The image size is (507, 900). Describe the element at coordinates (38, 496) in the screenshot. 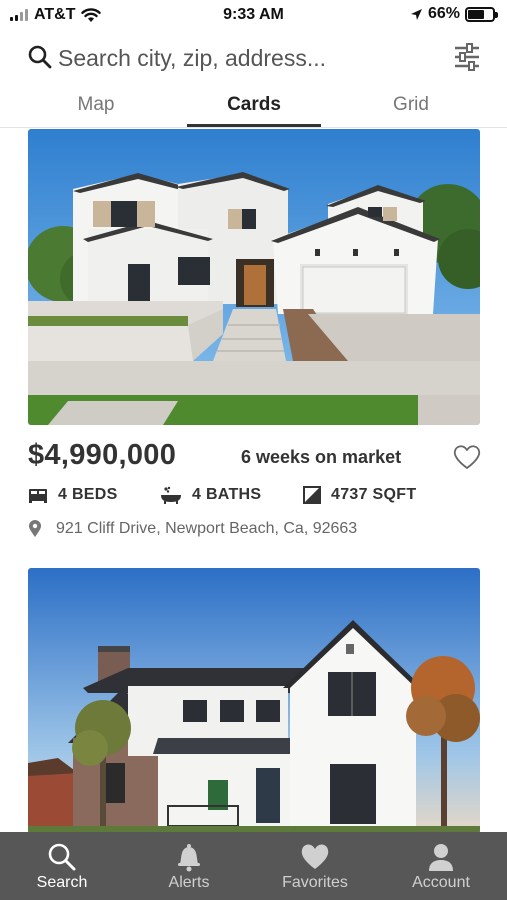

I see `bed-icon` at that location.